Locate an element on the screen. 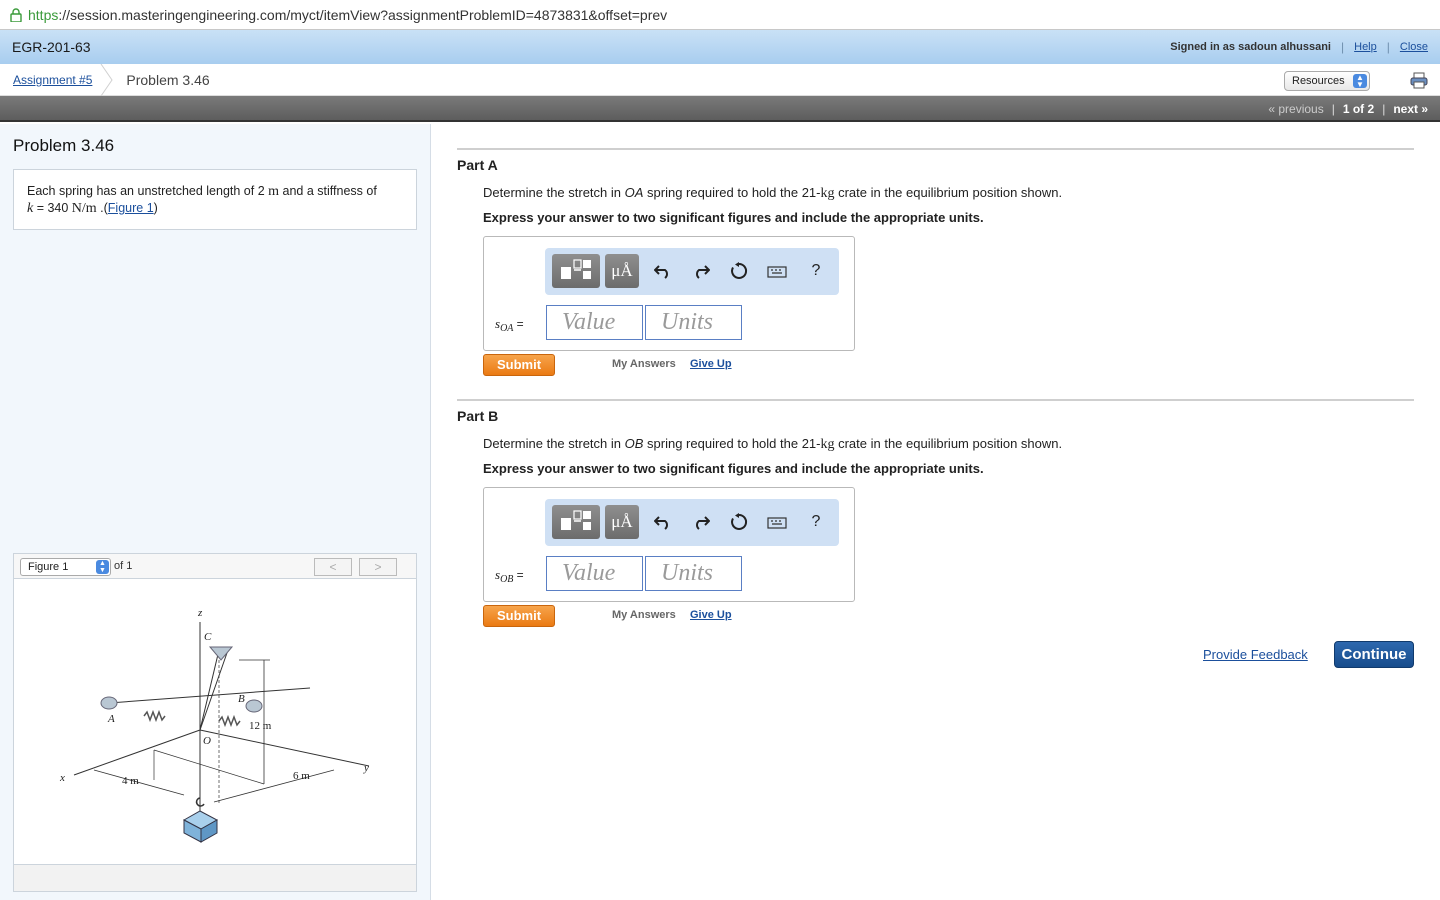  next-link: next » is located at coordinates (1410, 109).